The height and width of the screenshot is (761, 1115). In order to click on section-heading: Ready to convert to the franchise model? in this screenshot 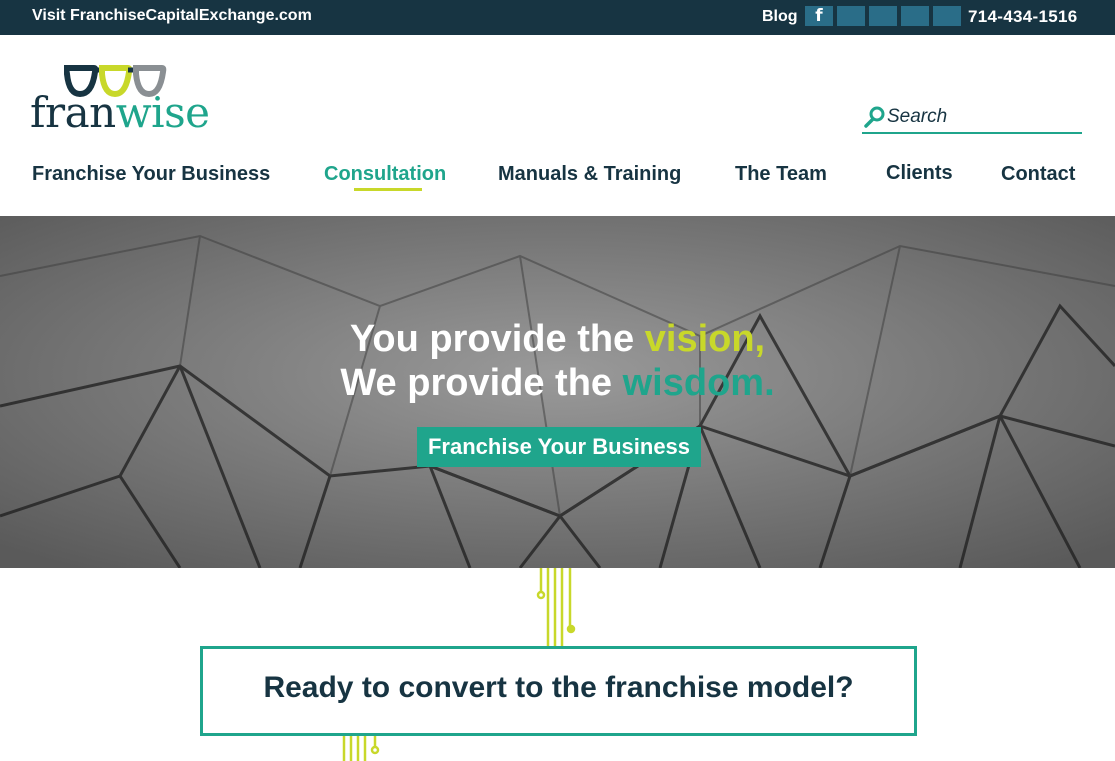, I will do `click(558, 687)`.